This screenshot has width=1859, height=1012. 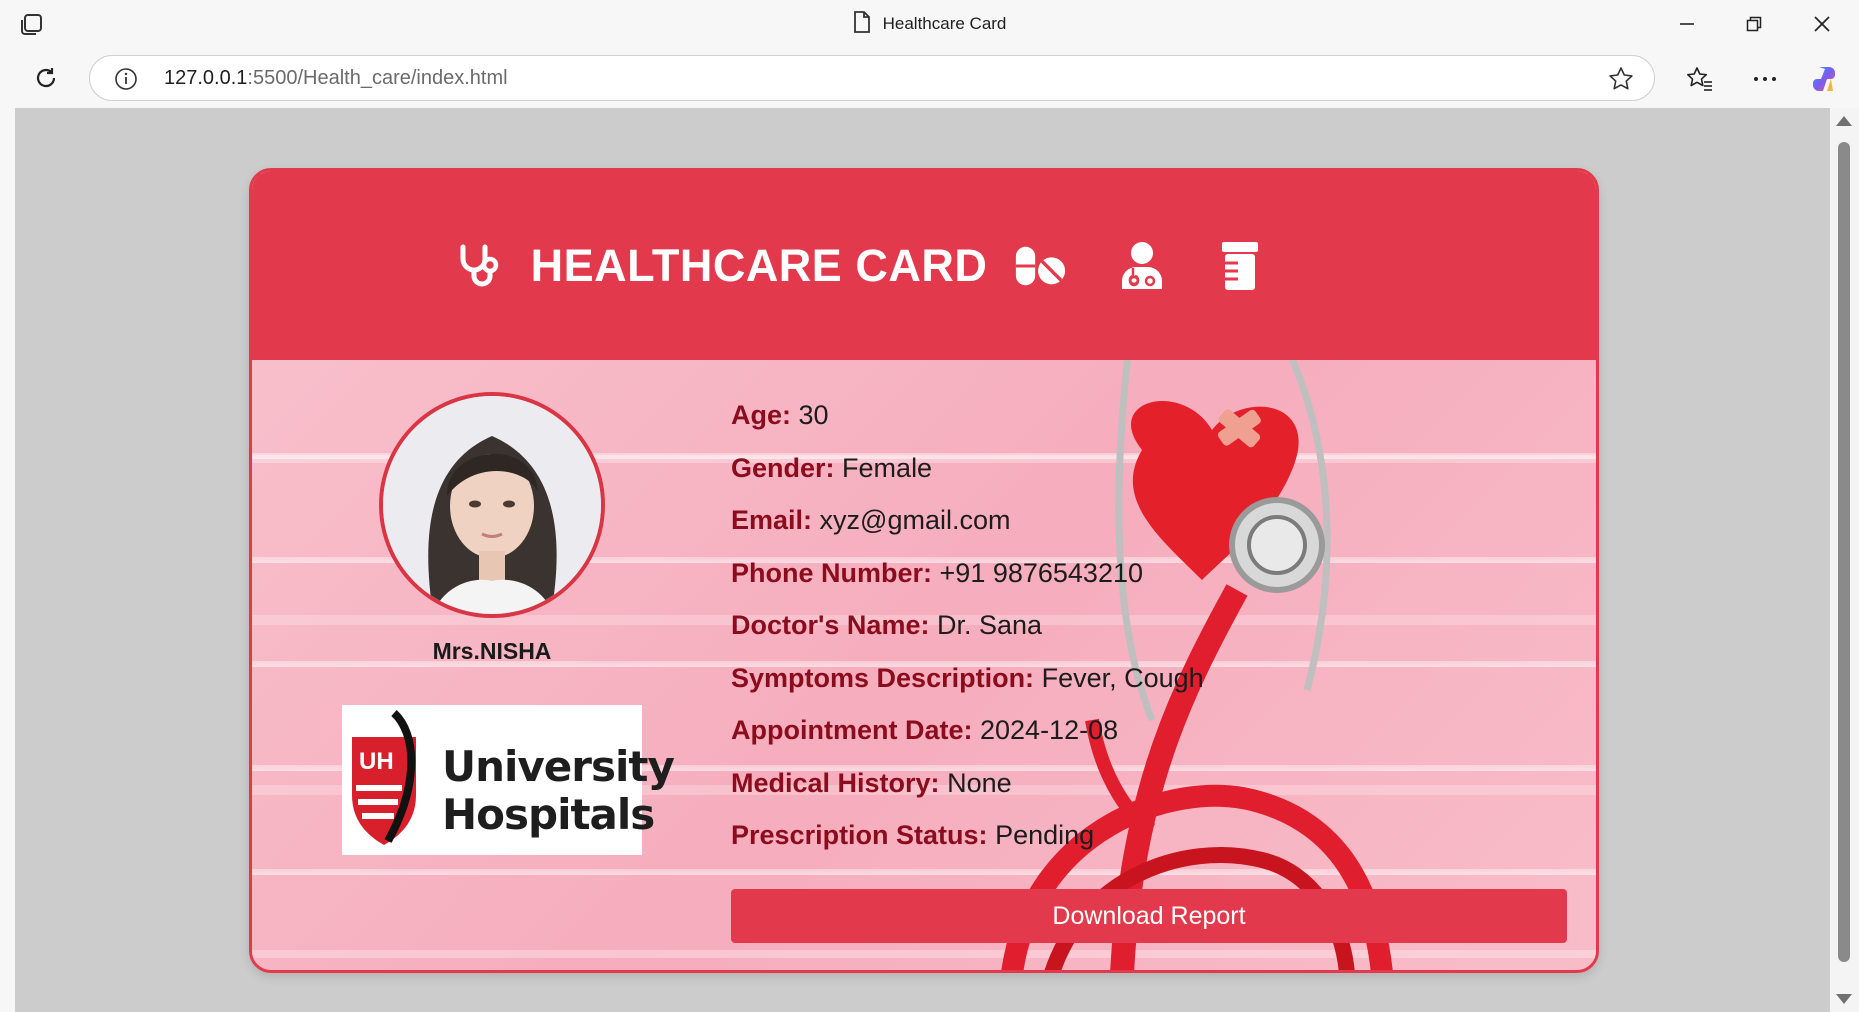 I want to click on download-report-button: Download Report, so click(x=1149, y=916).